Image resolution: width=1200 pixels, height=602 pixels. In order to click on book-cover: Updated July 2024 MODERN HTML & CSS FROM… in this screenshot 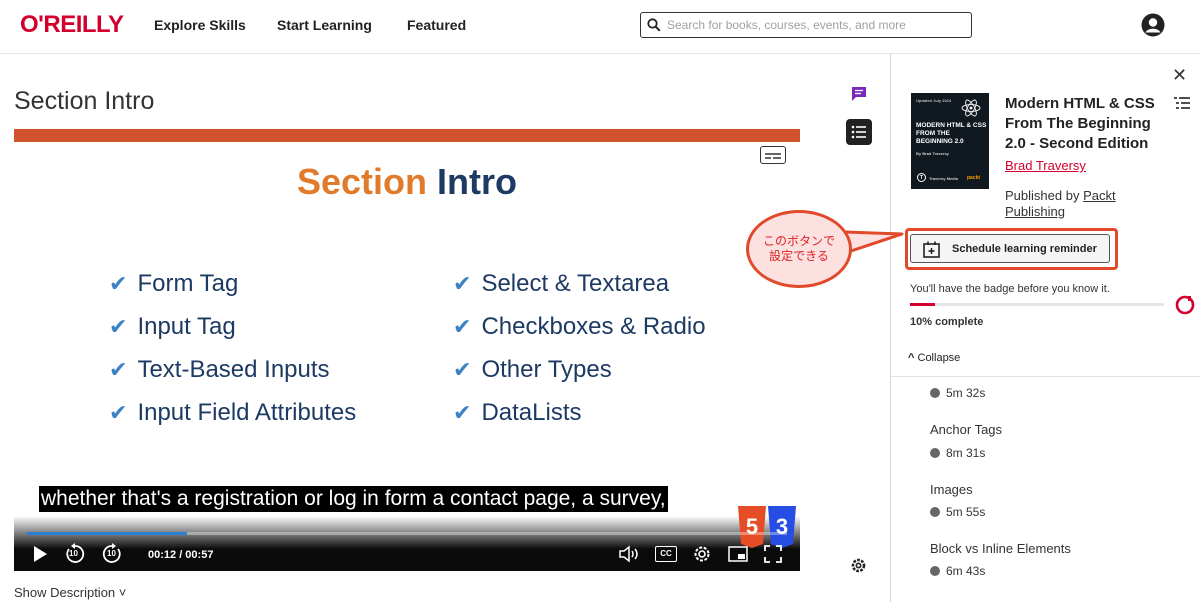, I will do `click(950, 141)`.